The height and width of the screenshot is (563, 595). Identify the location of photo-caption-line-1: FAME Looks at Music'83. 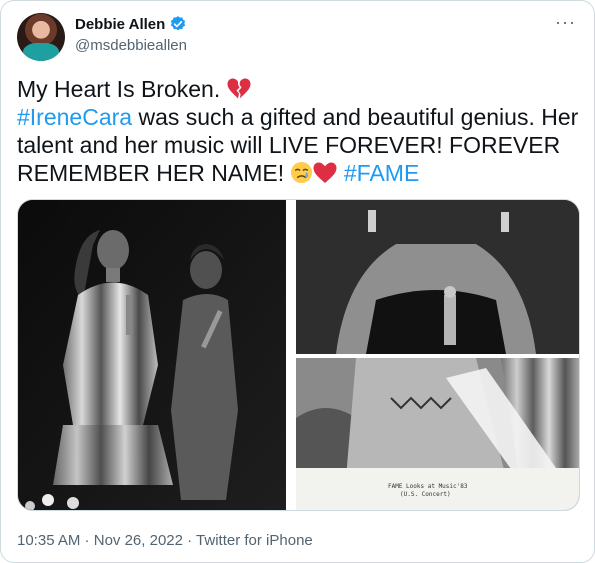
(428, 486).